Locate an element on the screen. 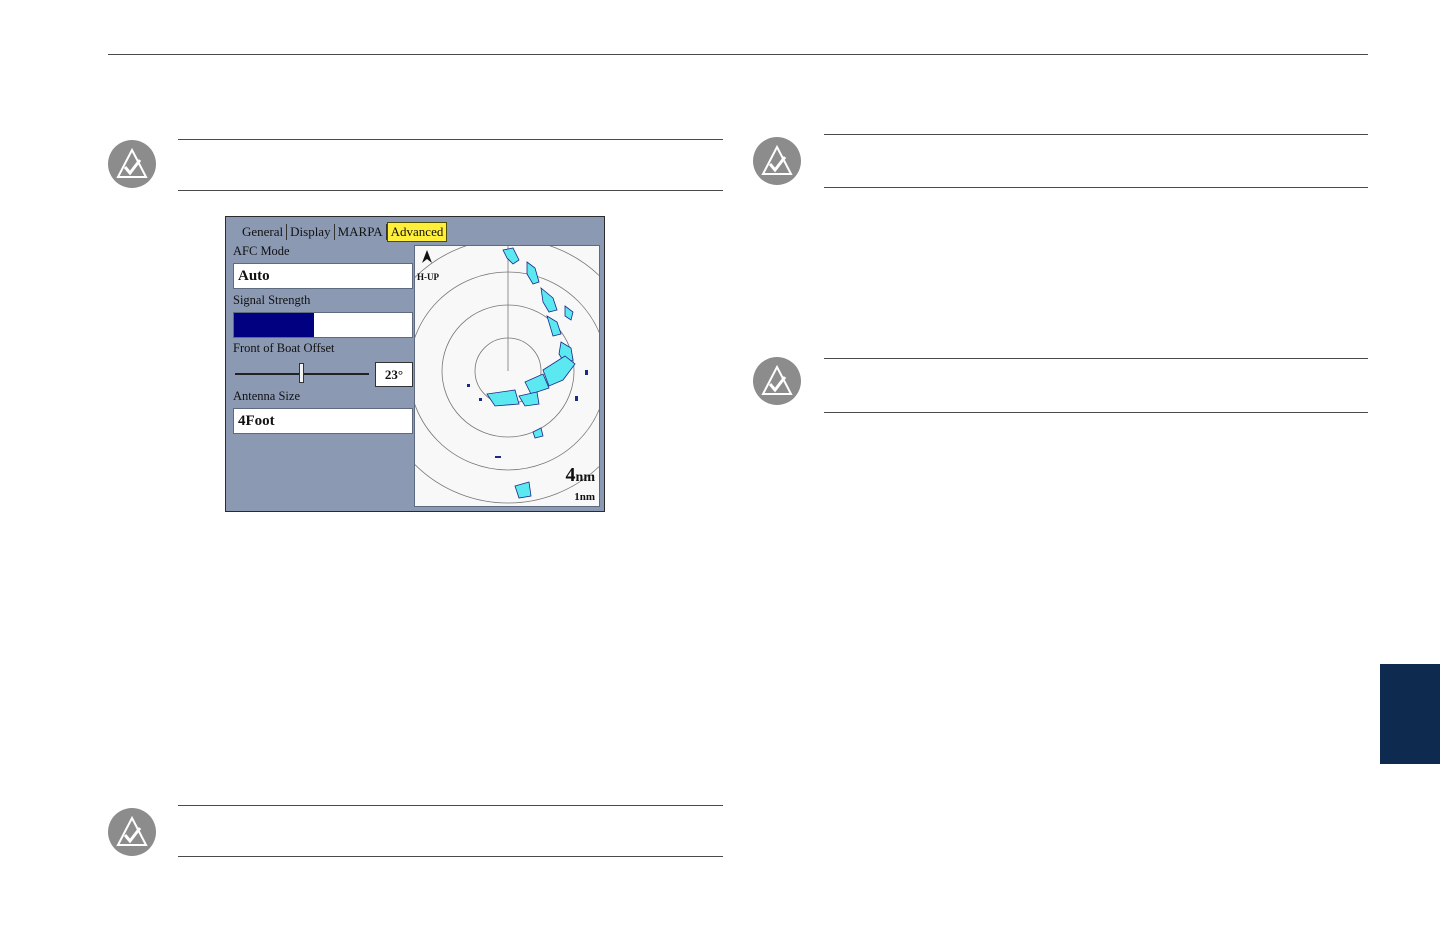 This screenshot has width=1440, height=936. heading-arrow-icon is located at coordinates (427, 256).